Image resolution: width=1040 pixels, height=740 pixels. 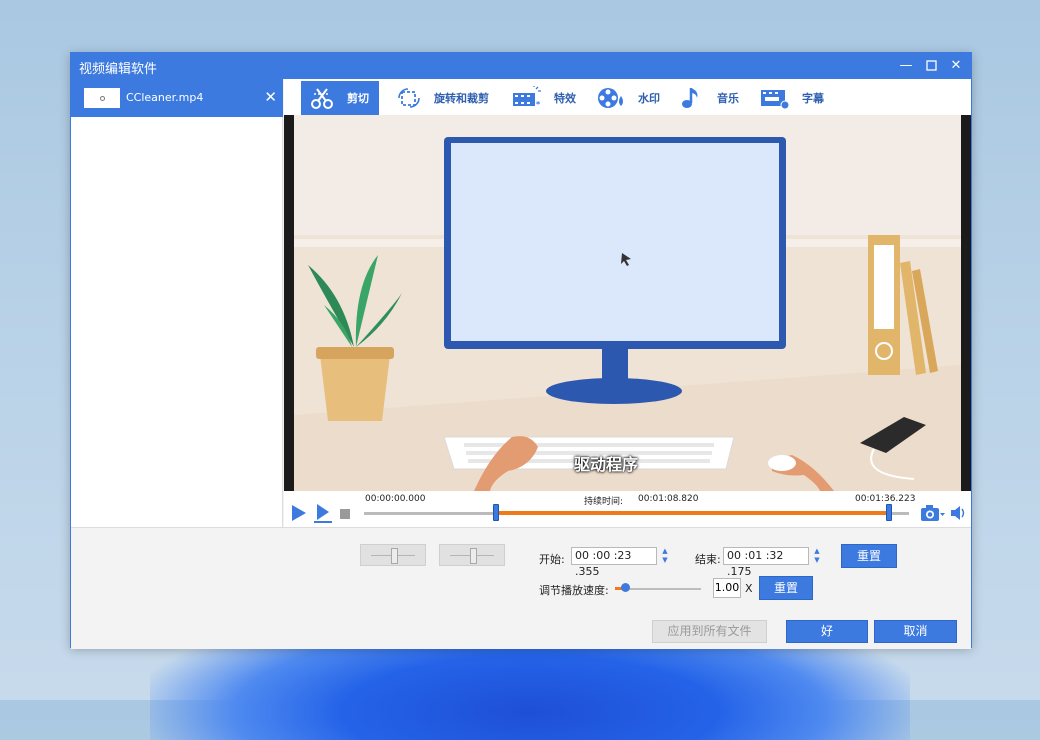 I want to click on reset-trim-button: 重置, so click(x=869, y=556).